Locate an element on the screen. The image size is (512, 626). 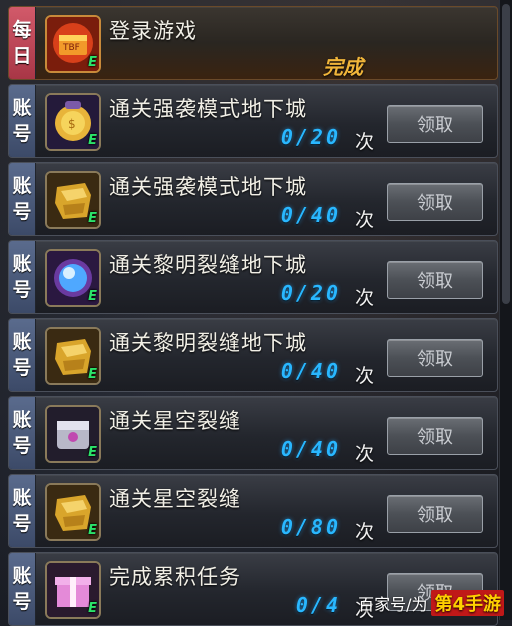
svg-text: TBF is located at coordinates (71, 48).